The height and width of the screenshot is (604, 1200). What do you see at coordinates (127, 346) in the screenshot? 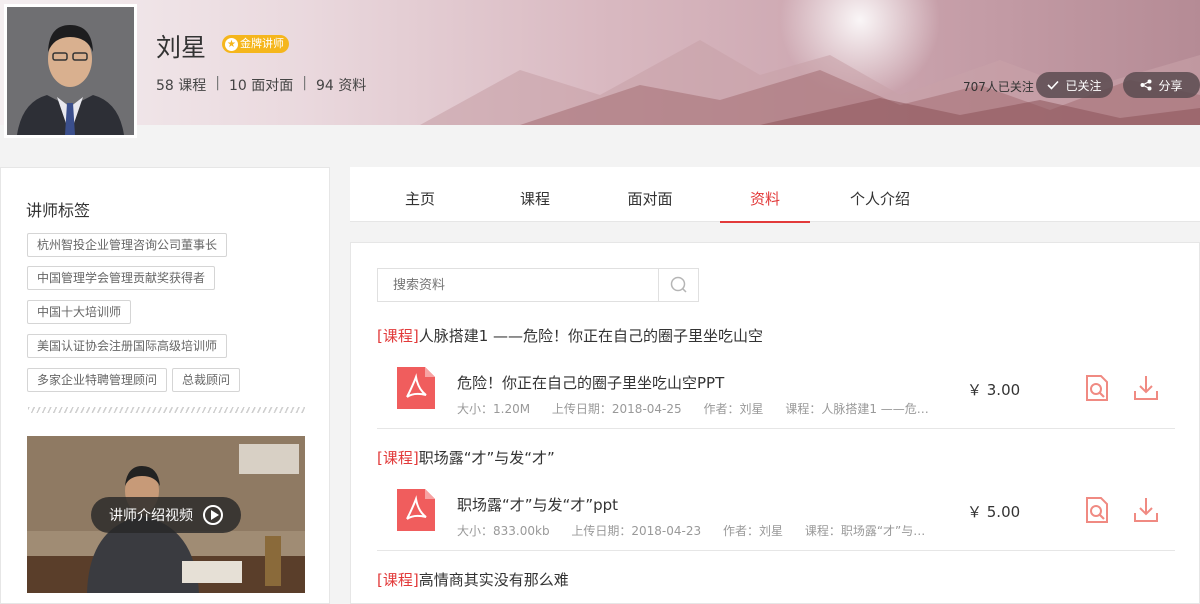
I see `lecturer-tag: 美国认证协会注册国际高级培训师` at bounding box center [127, 346].